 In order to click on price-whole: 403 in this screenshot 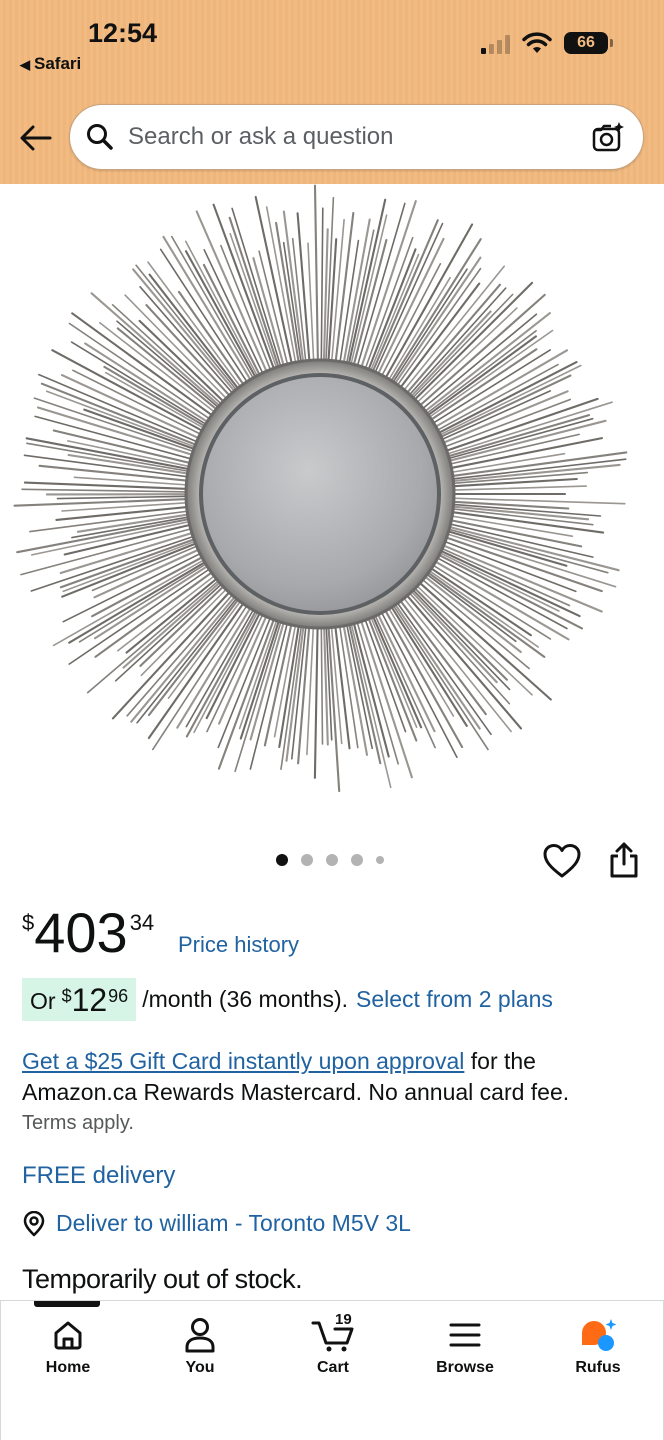, I will do `click(81, 932)`.